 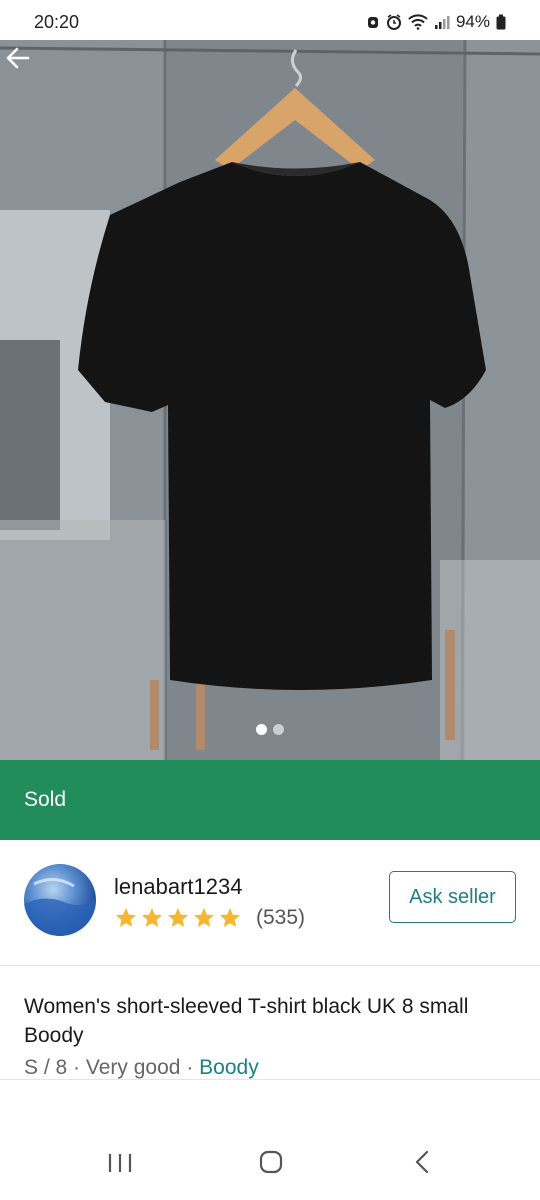 What do you see at coordinates (270, 20) in the screenshot?
I see `status-bar: 20:20 94%` at bounding box center [270, 20].